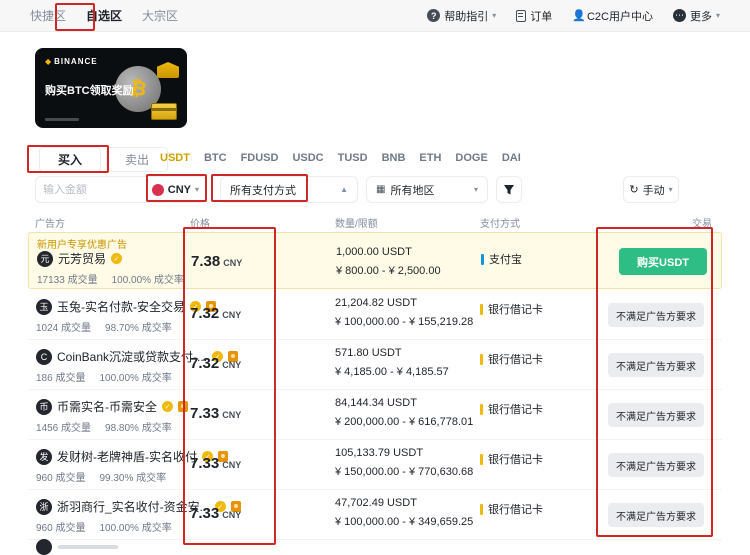 This screenshot has width=750, height=555. Describe the element at coordinates (200, 224) in the screenshot. I see `header-price: 价格` at that location.